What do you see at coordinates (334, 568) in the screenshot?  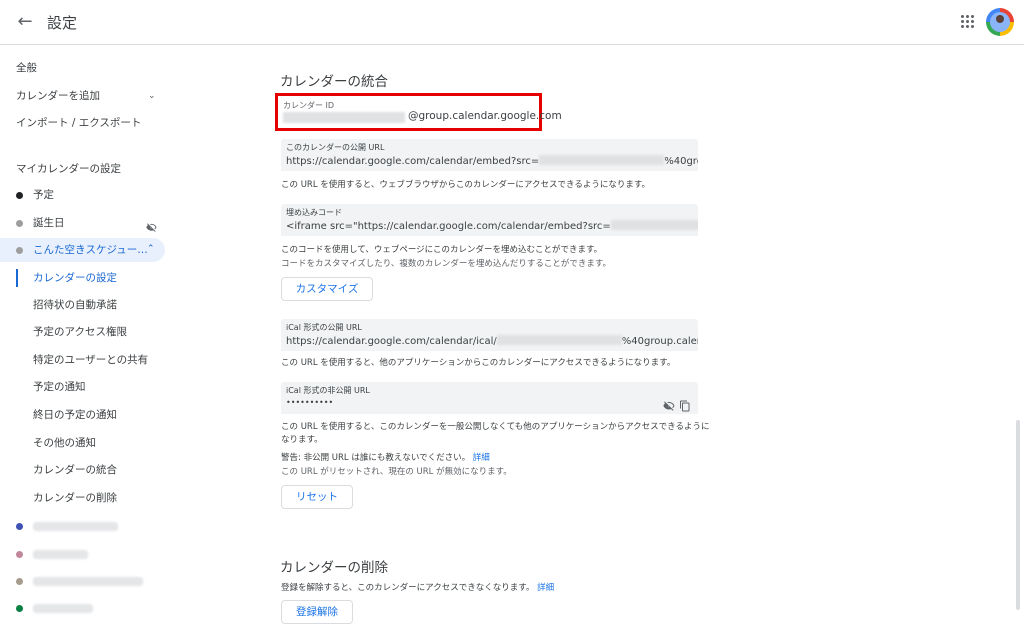 I see `remove-calendar-title: カレンダーの削除` at bounding box center [334, 568].